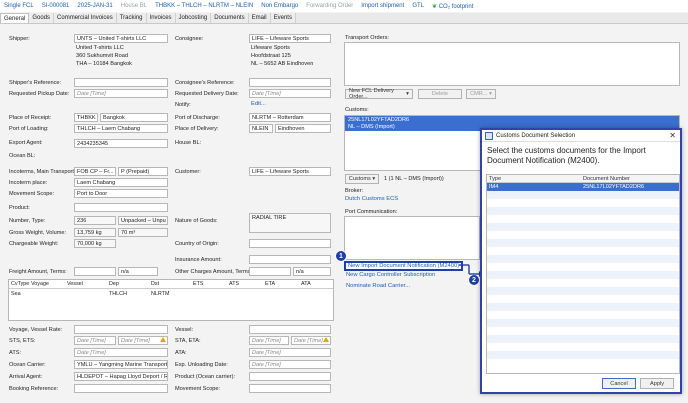  I want to click on receipt-code-field: THBKK, so click(86, 117).